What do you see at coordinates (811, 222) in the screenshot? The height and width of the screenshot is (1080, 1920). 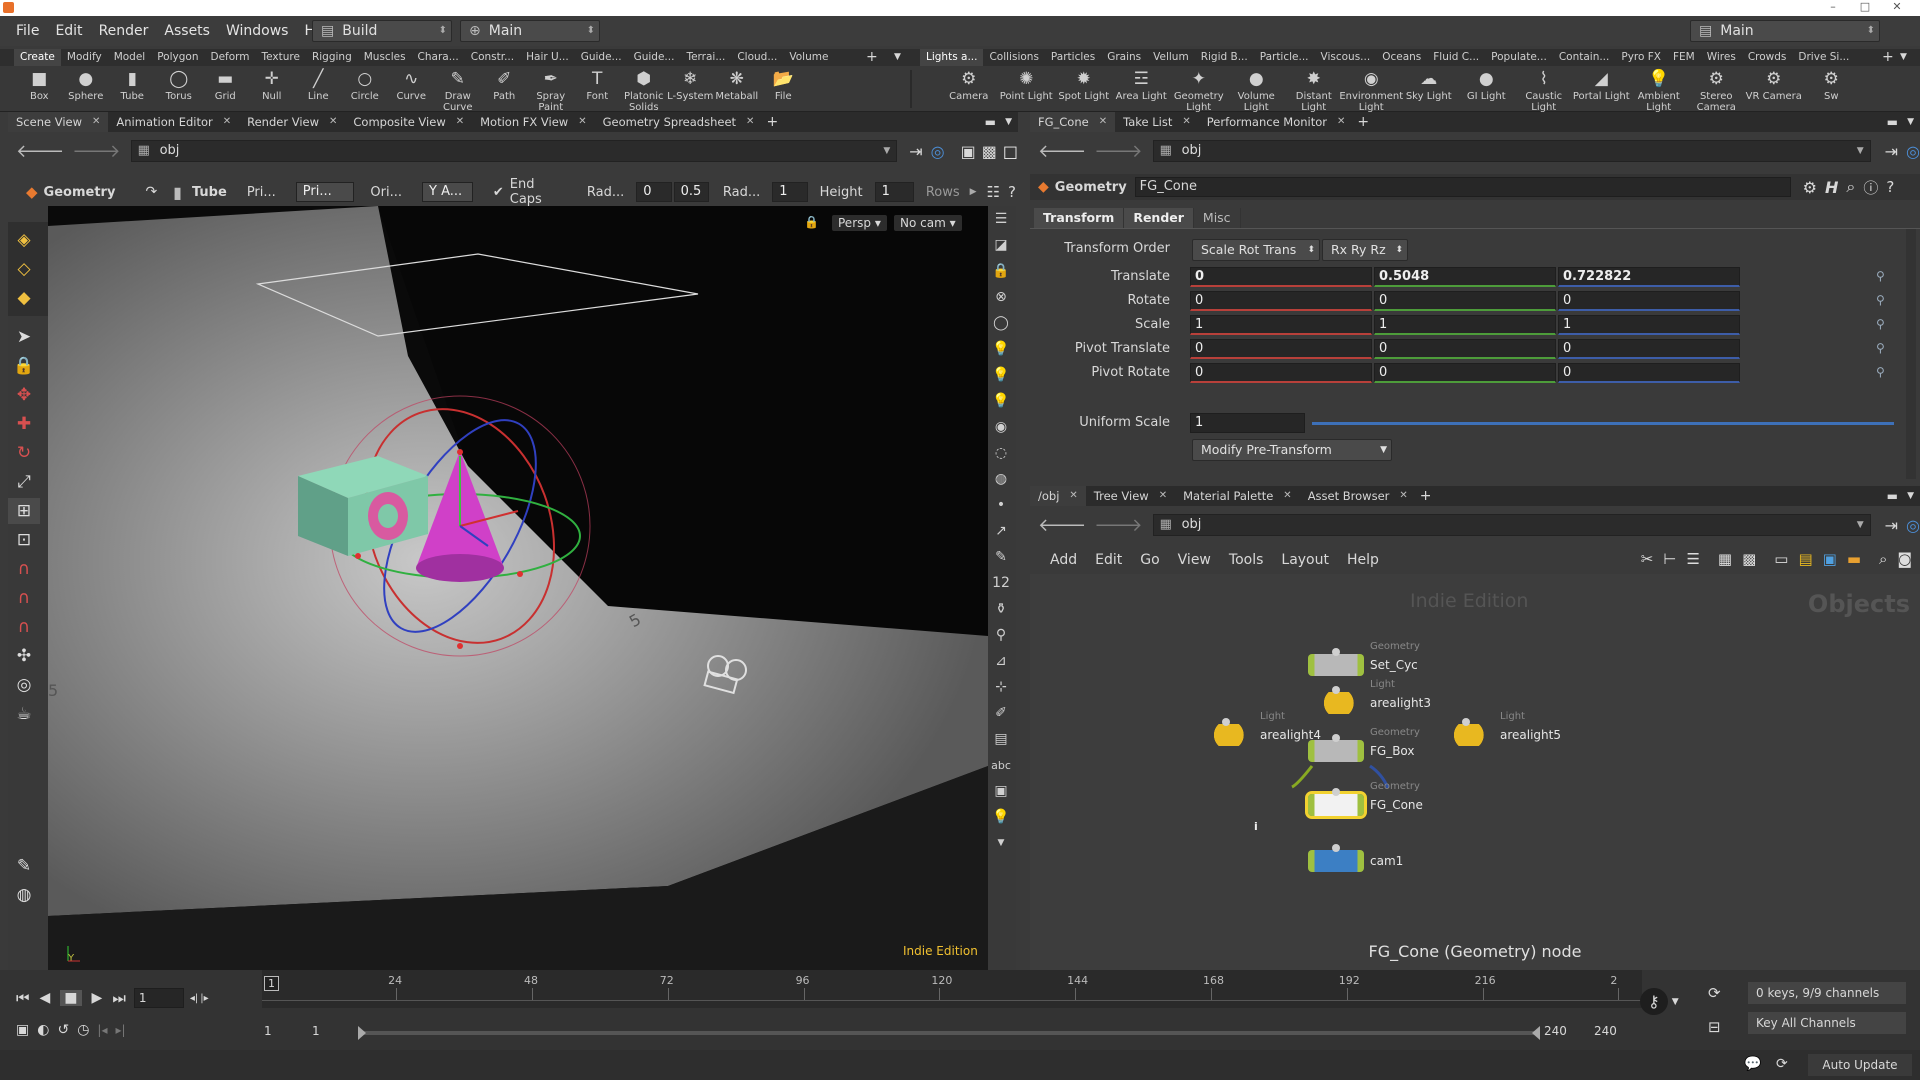 I see `viewport-lock-icon: 🔒` at bounding box center [811, 222].